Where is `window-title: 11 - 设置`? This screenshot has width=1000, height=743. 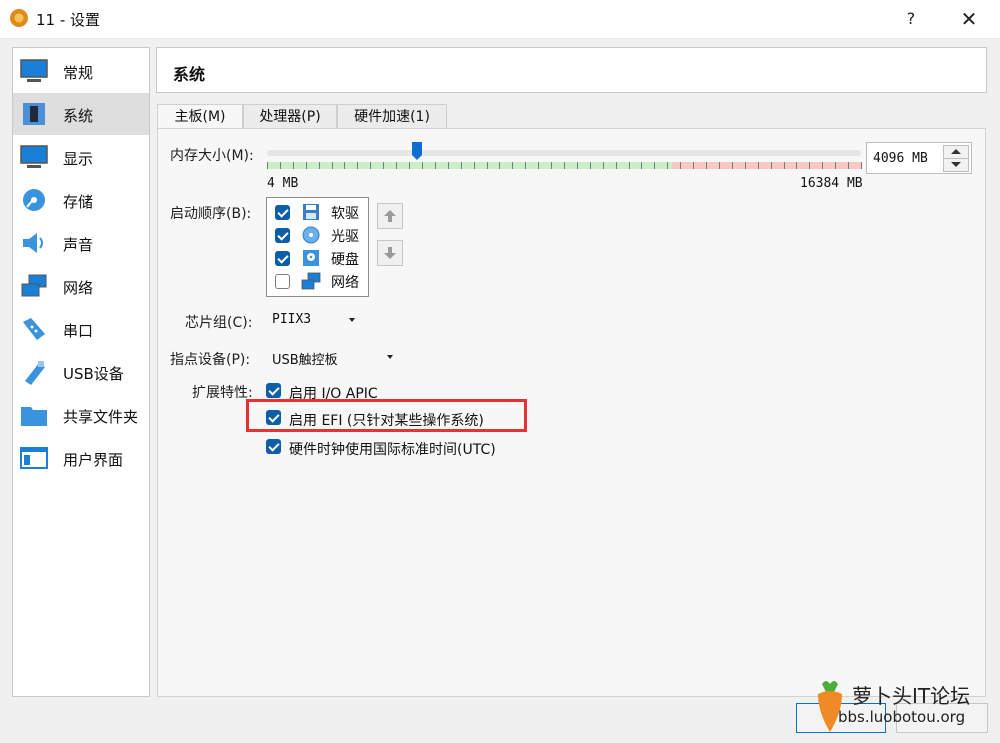
window-title: 11 - 设置 is located at coordinates (68, 20).